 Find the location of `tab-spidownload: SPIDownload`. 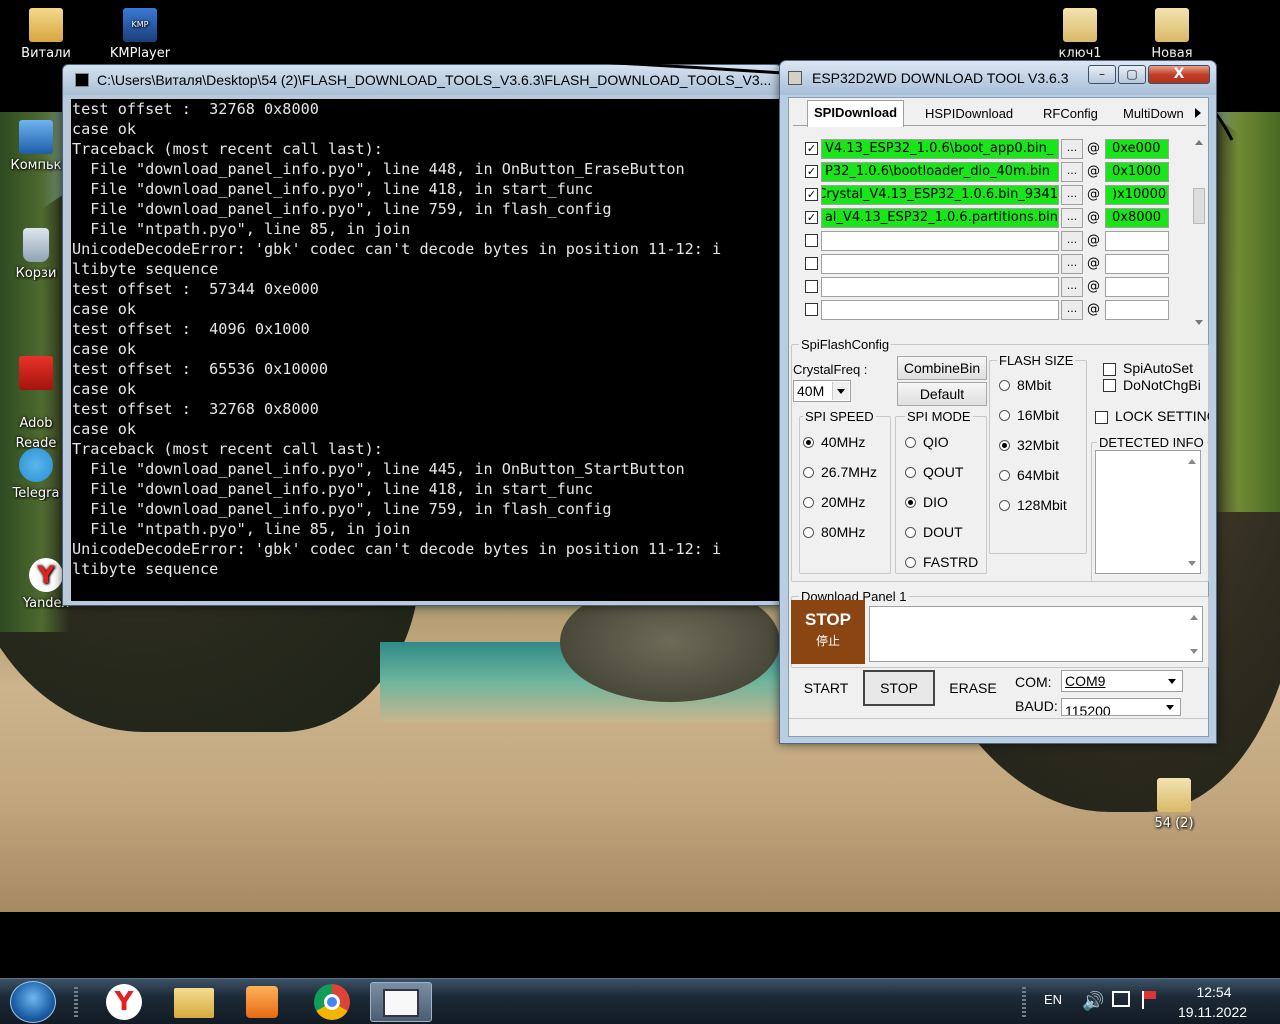

tab-spidownload: SPIDownload is located at coordinates (856, 113).